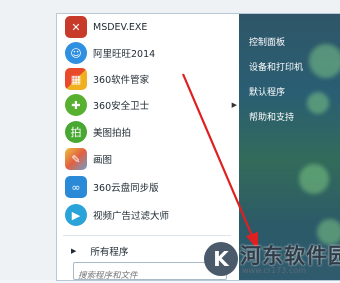 The width and height of the screenshot is (340, 283). Describe the element at coordinates (274, 270) in the screenshot. I see `watermark-url: www.cr173.com` at that location.